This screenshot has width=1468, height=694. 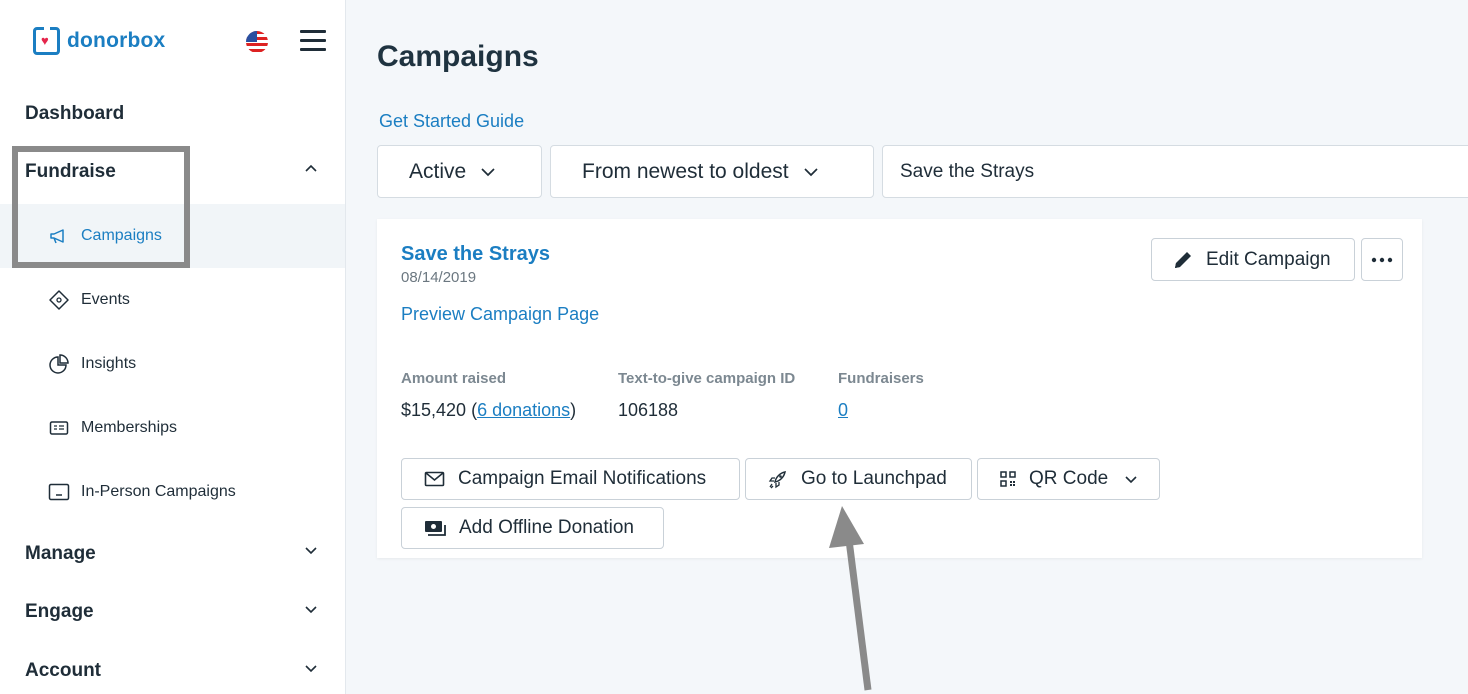 What do you see at coordinates (59, 300) in the screenshot?
I see `ticket-icon` at bounding box center [59, 300].